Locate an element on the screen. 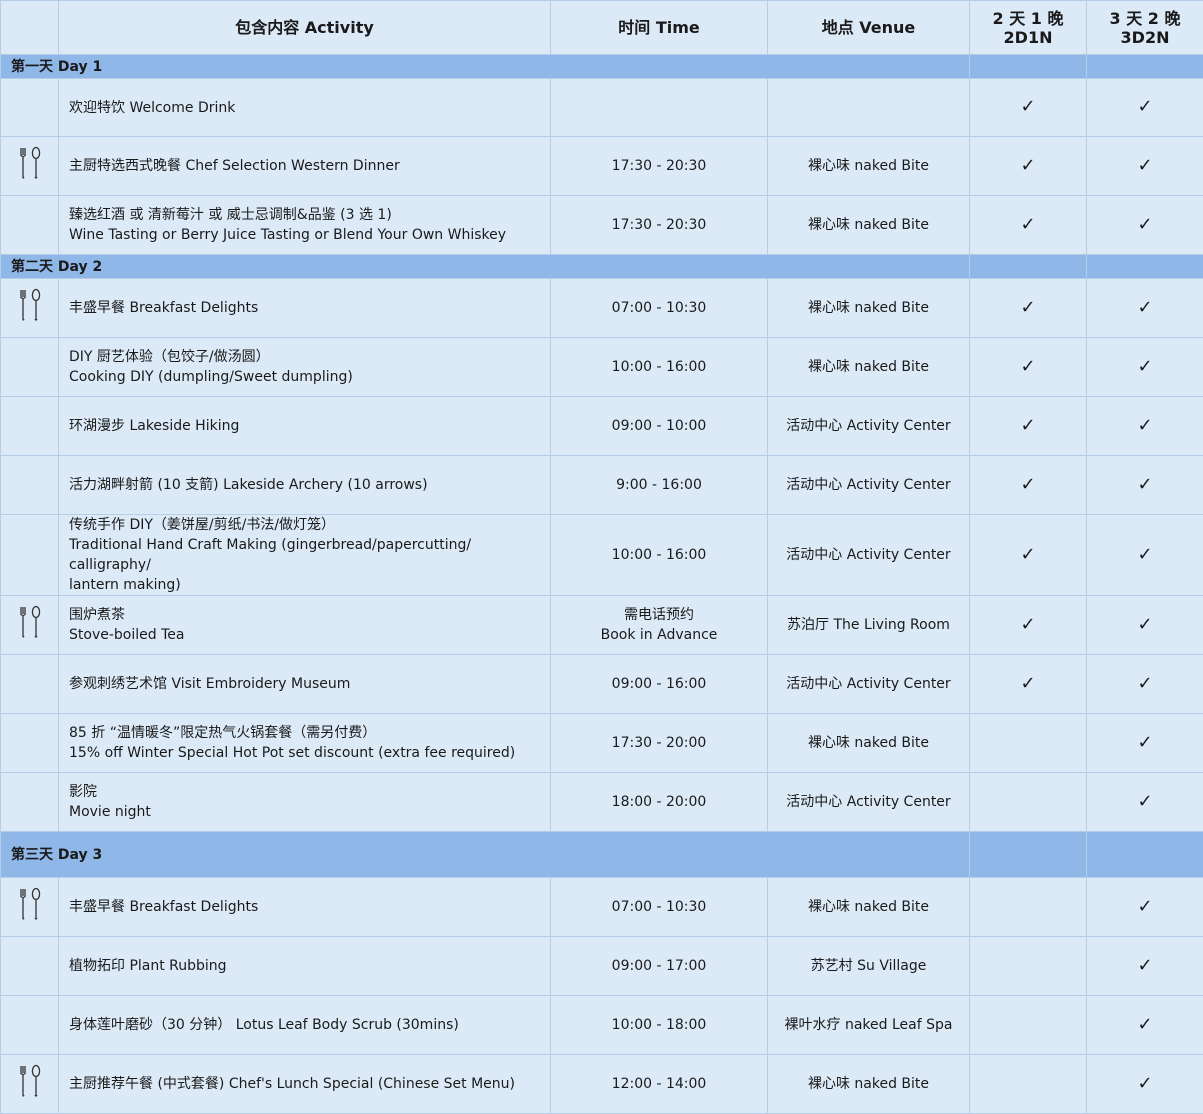 The width and height of the screenshot is (1203, 1114). time-cell: 10:00 - 16:00 is located at coordinates (659, 555).